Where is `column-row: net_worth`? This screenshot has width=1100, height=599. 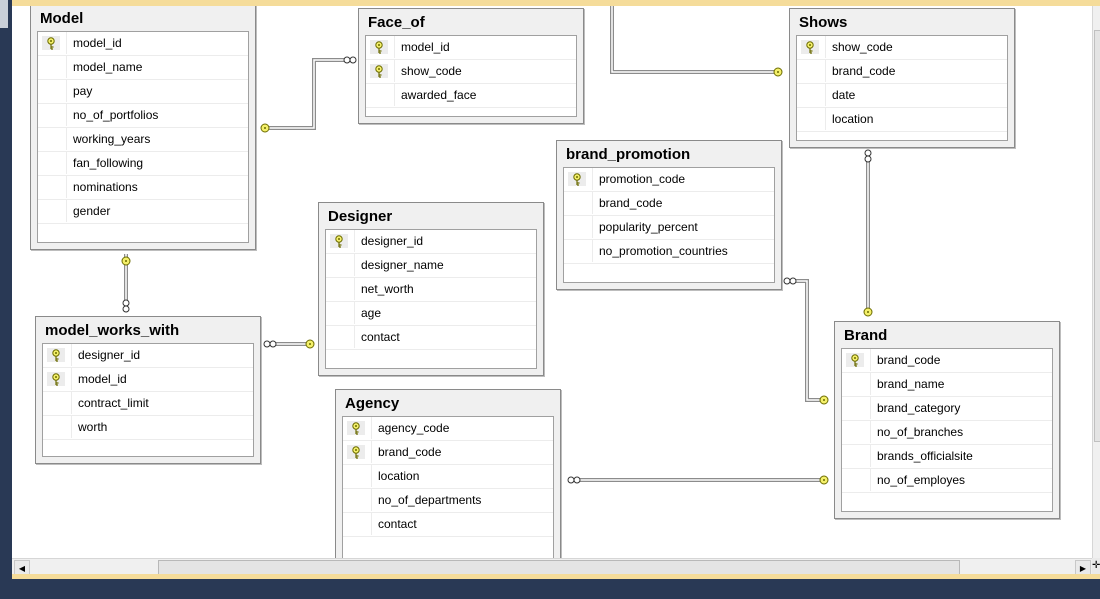
column-row: net_worth is located at coordinates (431, 290).